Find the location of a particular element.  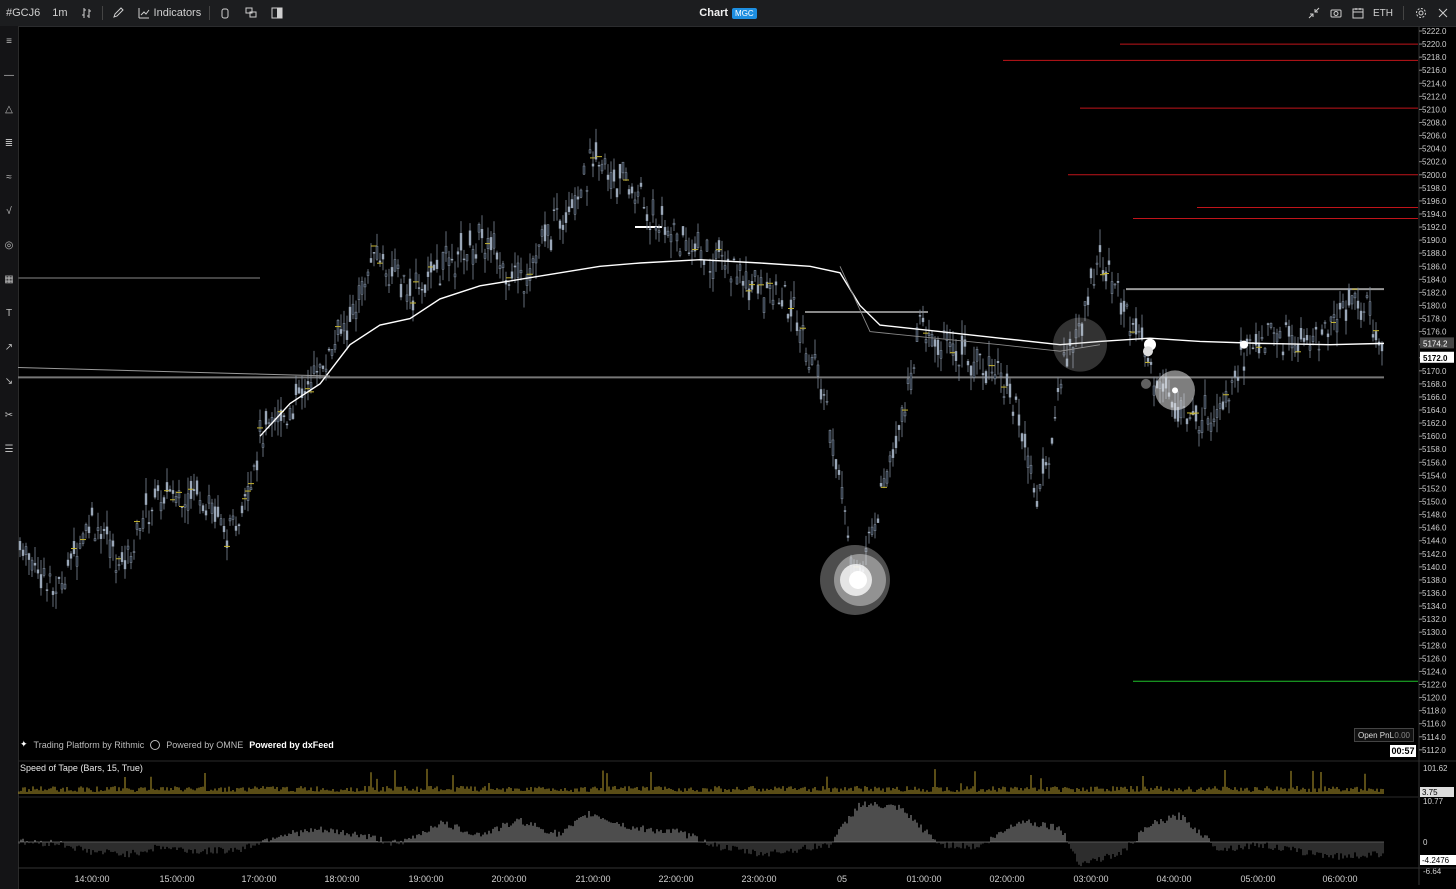

indicator-axis-label: 10.77 is located at coordinates (1433, 801).